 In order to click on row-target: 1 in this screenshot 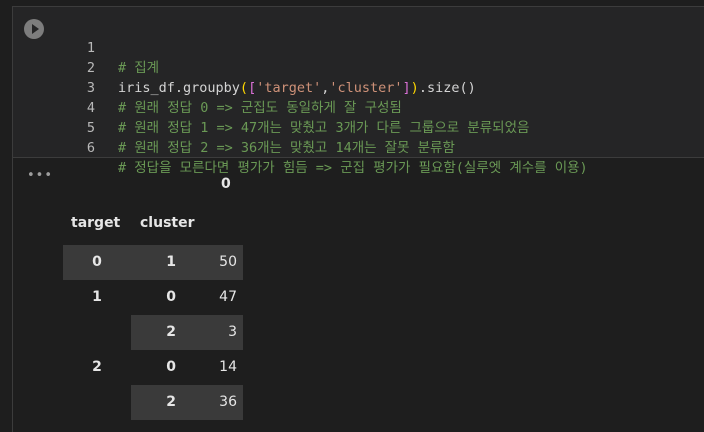, I will do `click(97, 297)`.